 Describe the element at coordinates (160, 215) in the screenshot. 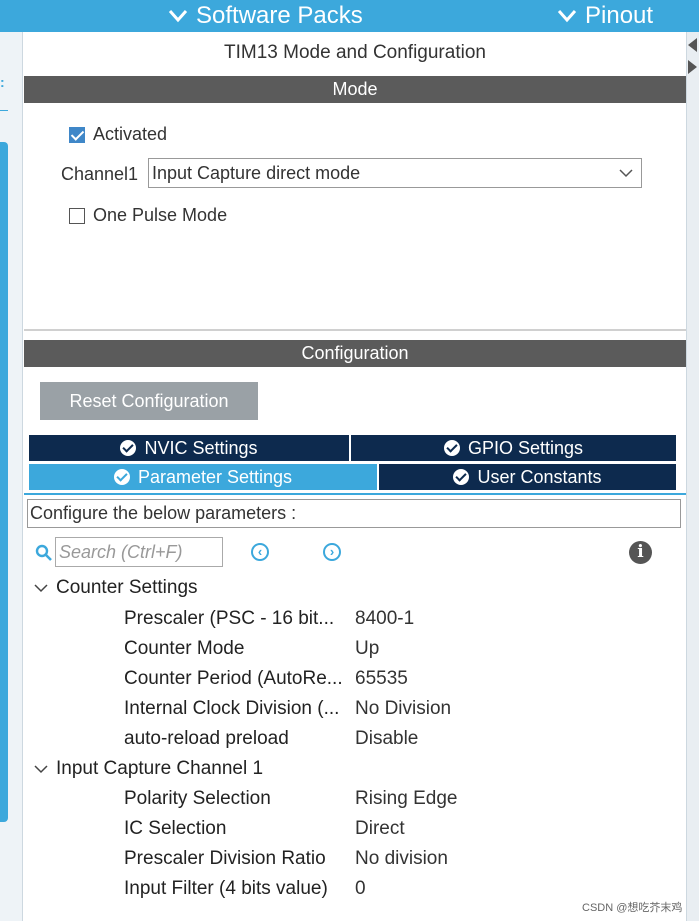

I see `one-pulse-label: One Pulse Mode` at that location.